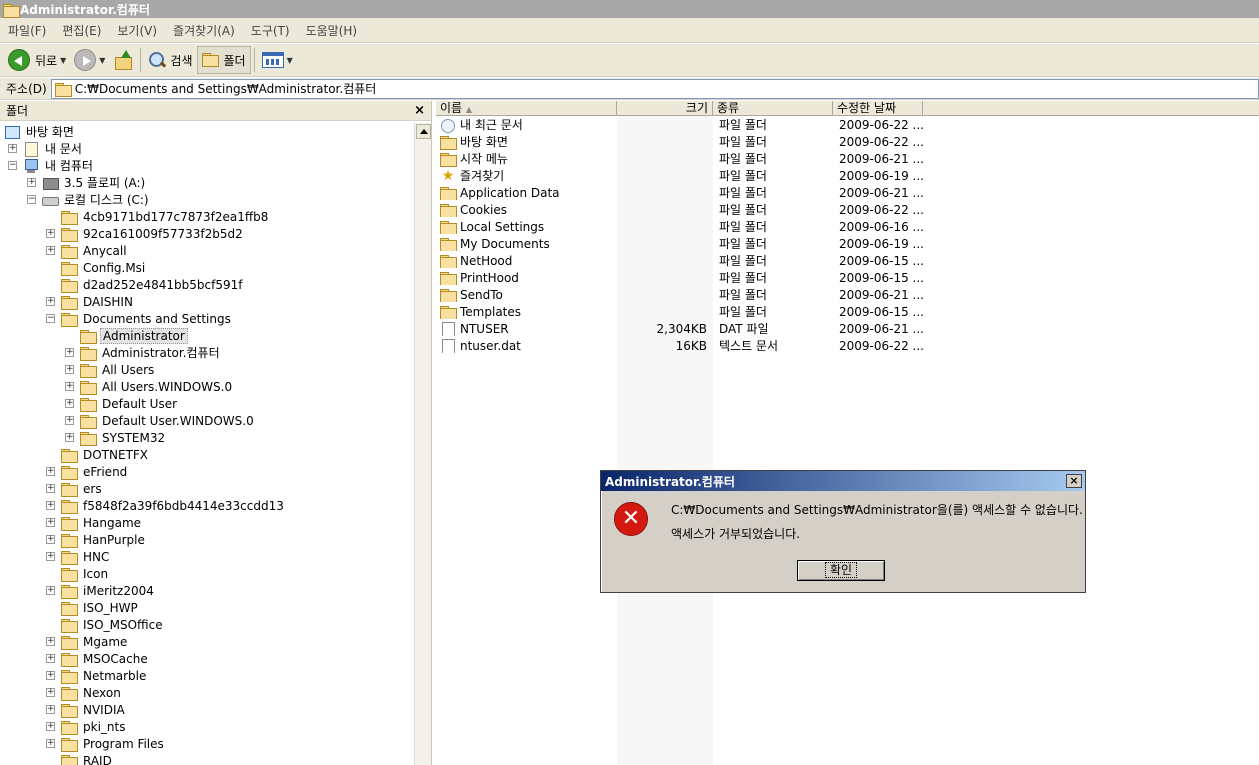 This screenshot has height=765, width=1259. Describe the element at coordinates (123, 60) in the screenshot. I see `up-folder-button` at that location.